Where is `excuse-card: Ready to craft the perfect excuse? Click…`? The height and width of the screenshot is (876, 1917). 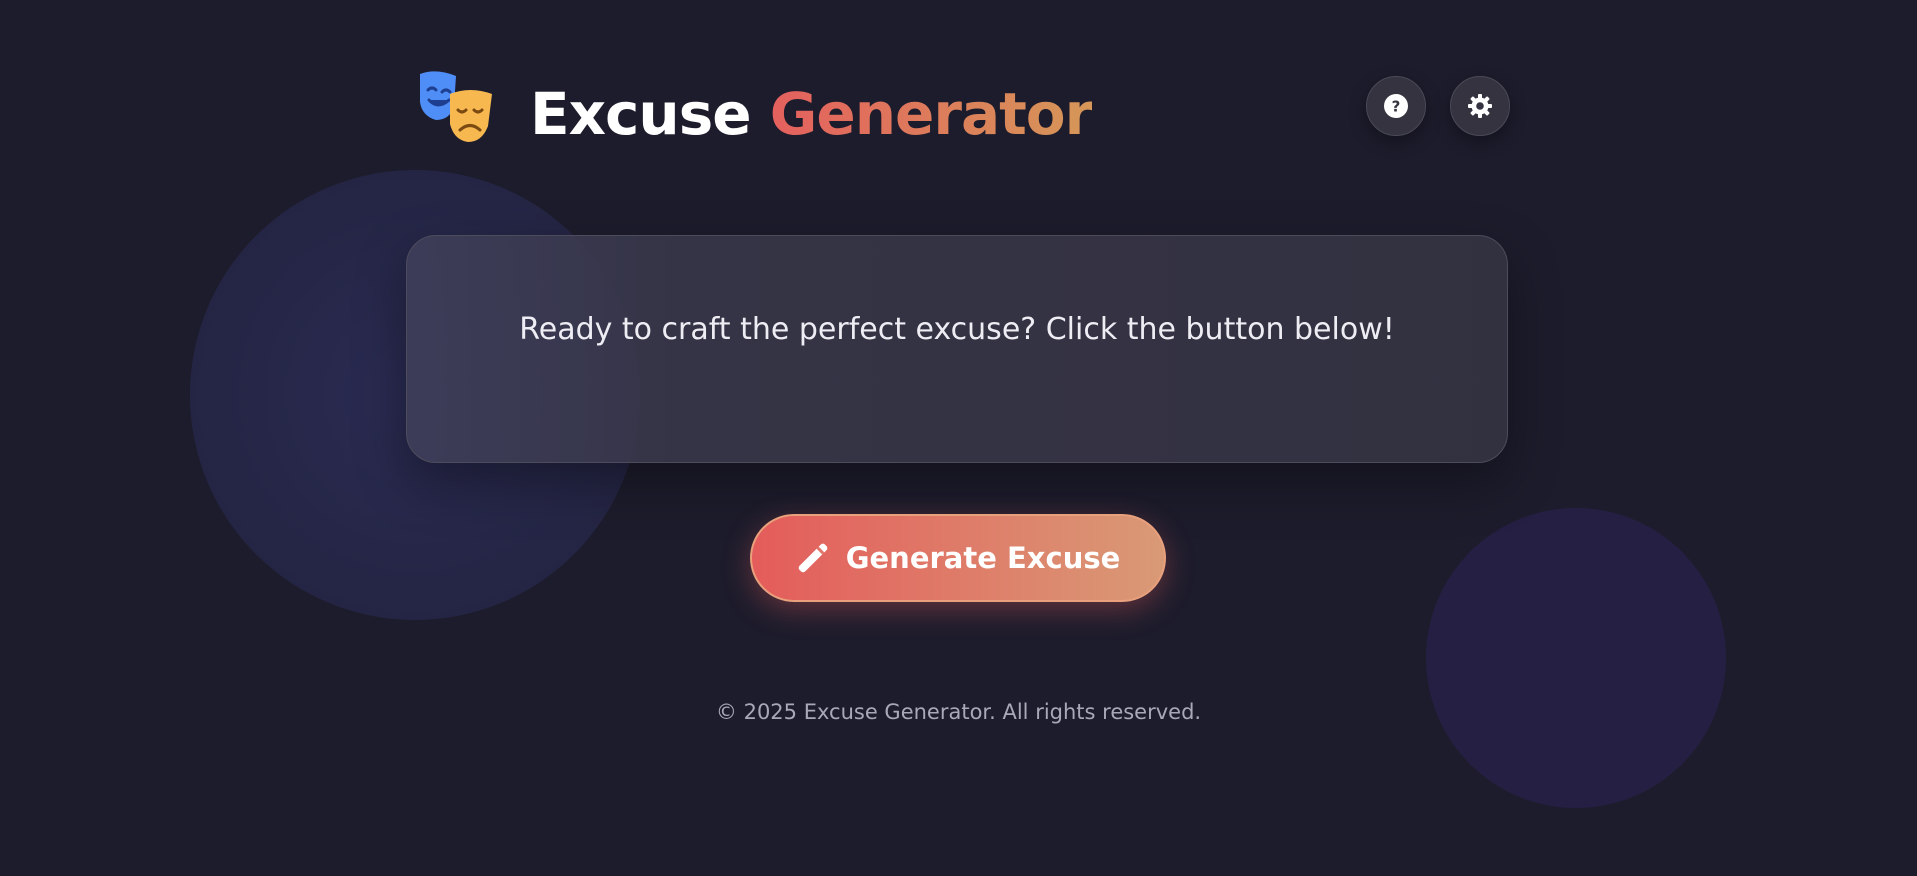
excuse-card: Ready to craft the perfect excuse? Click… is located at coordinates (957, 349).